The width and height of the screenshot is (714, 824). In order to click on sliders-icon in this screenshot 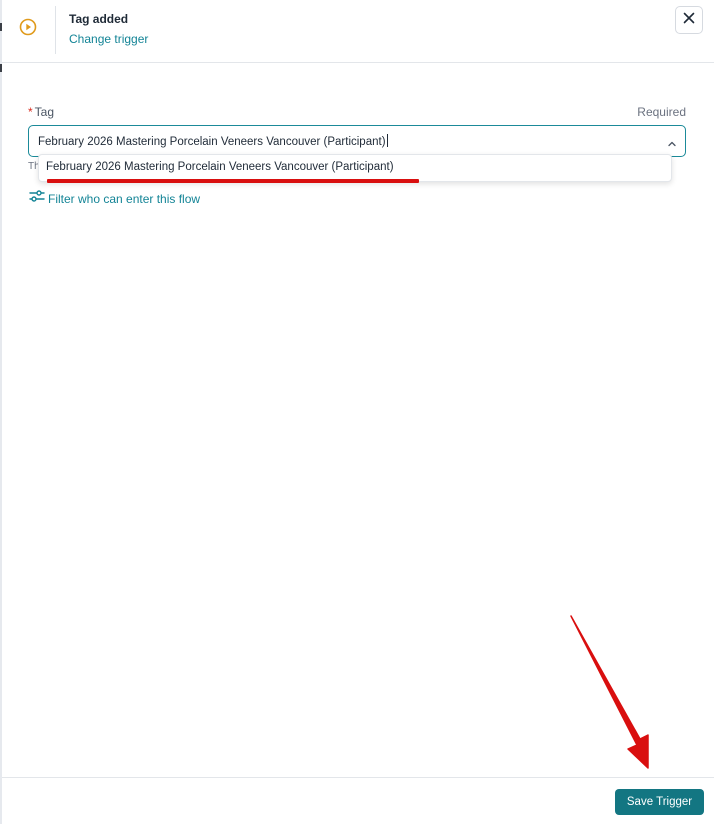, I will do `click(37, 198)`.